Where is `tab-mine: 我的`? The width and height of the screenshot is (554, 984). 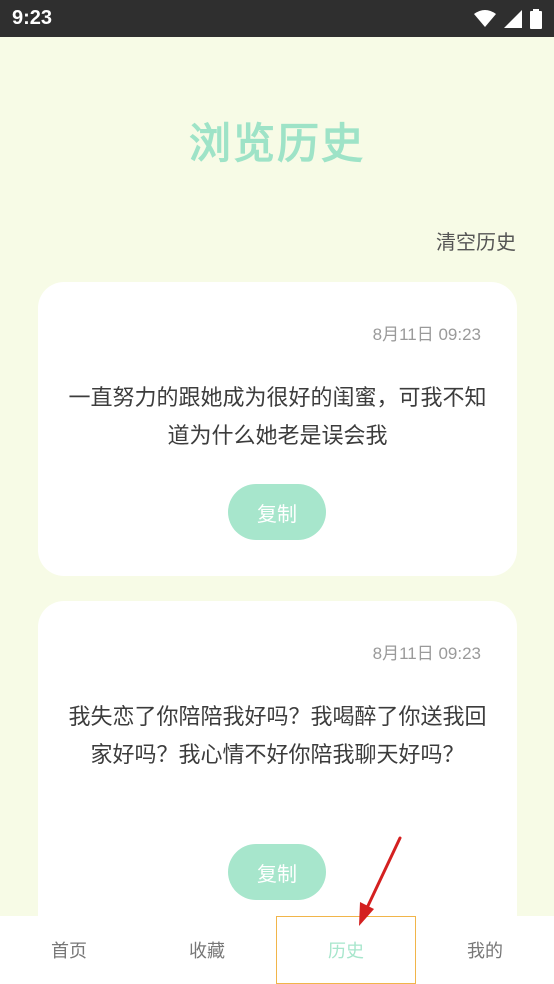
tab-mine: 我的 is located at coordinates (485, 950).